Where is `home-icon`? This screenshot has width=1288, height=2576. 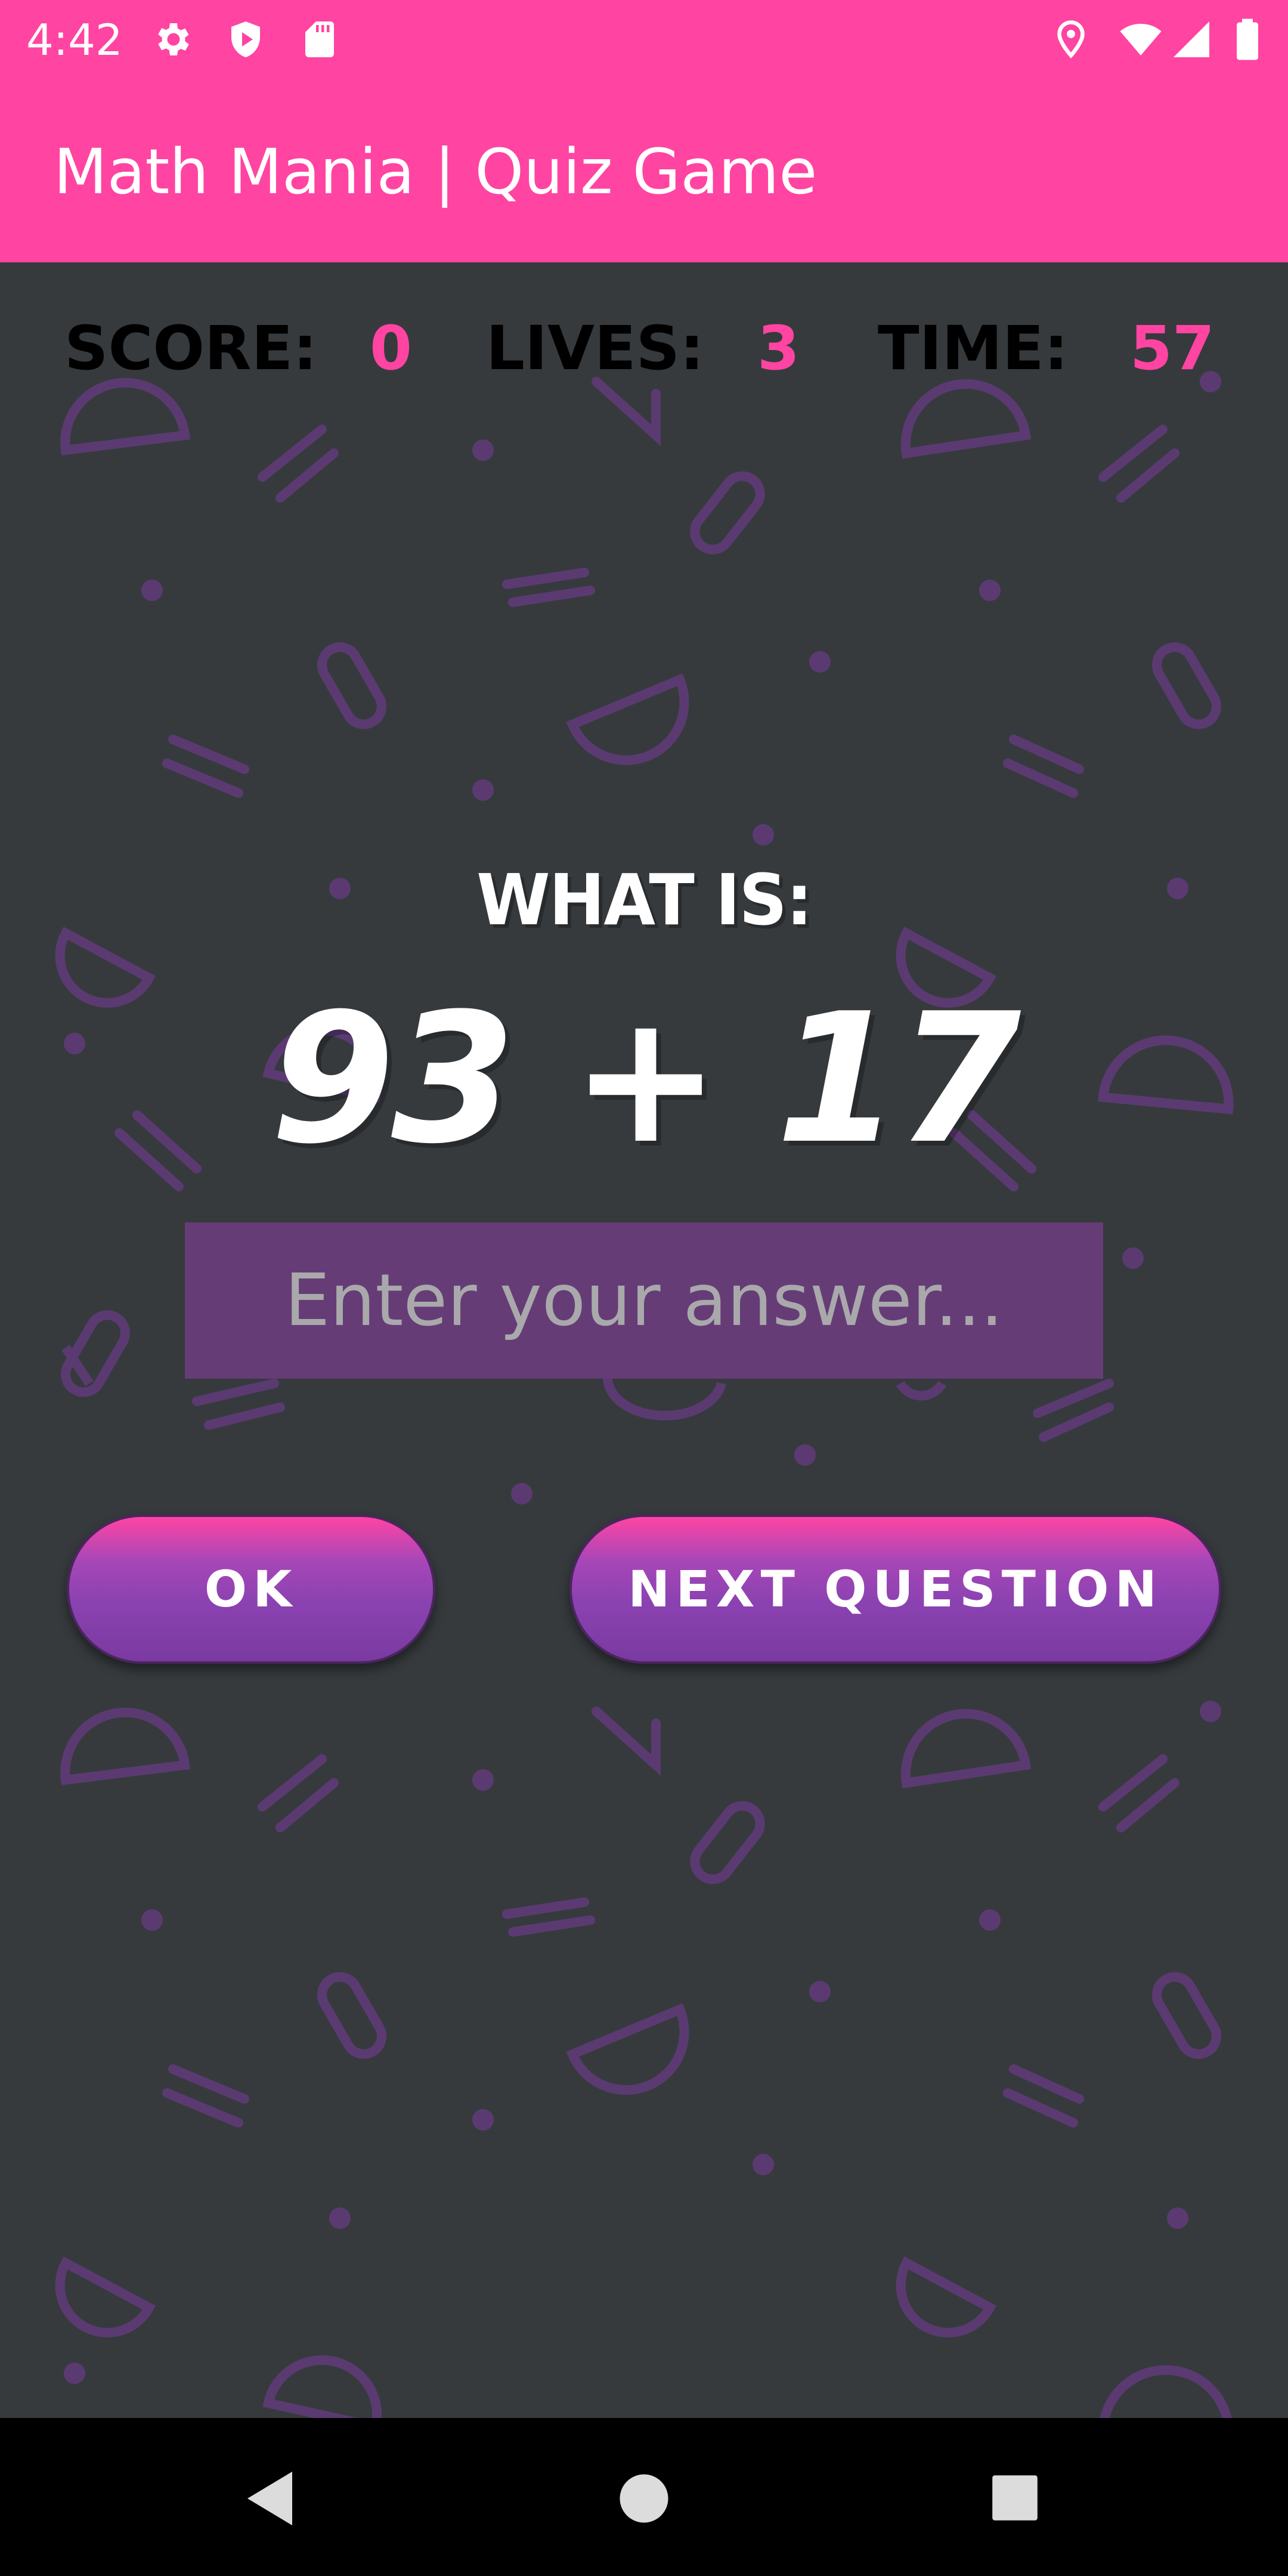 home-icon is located at coordinates (644, 2498).